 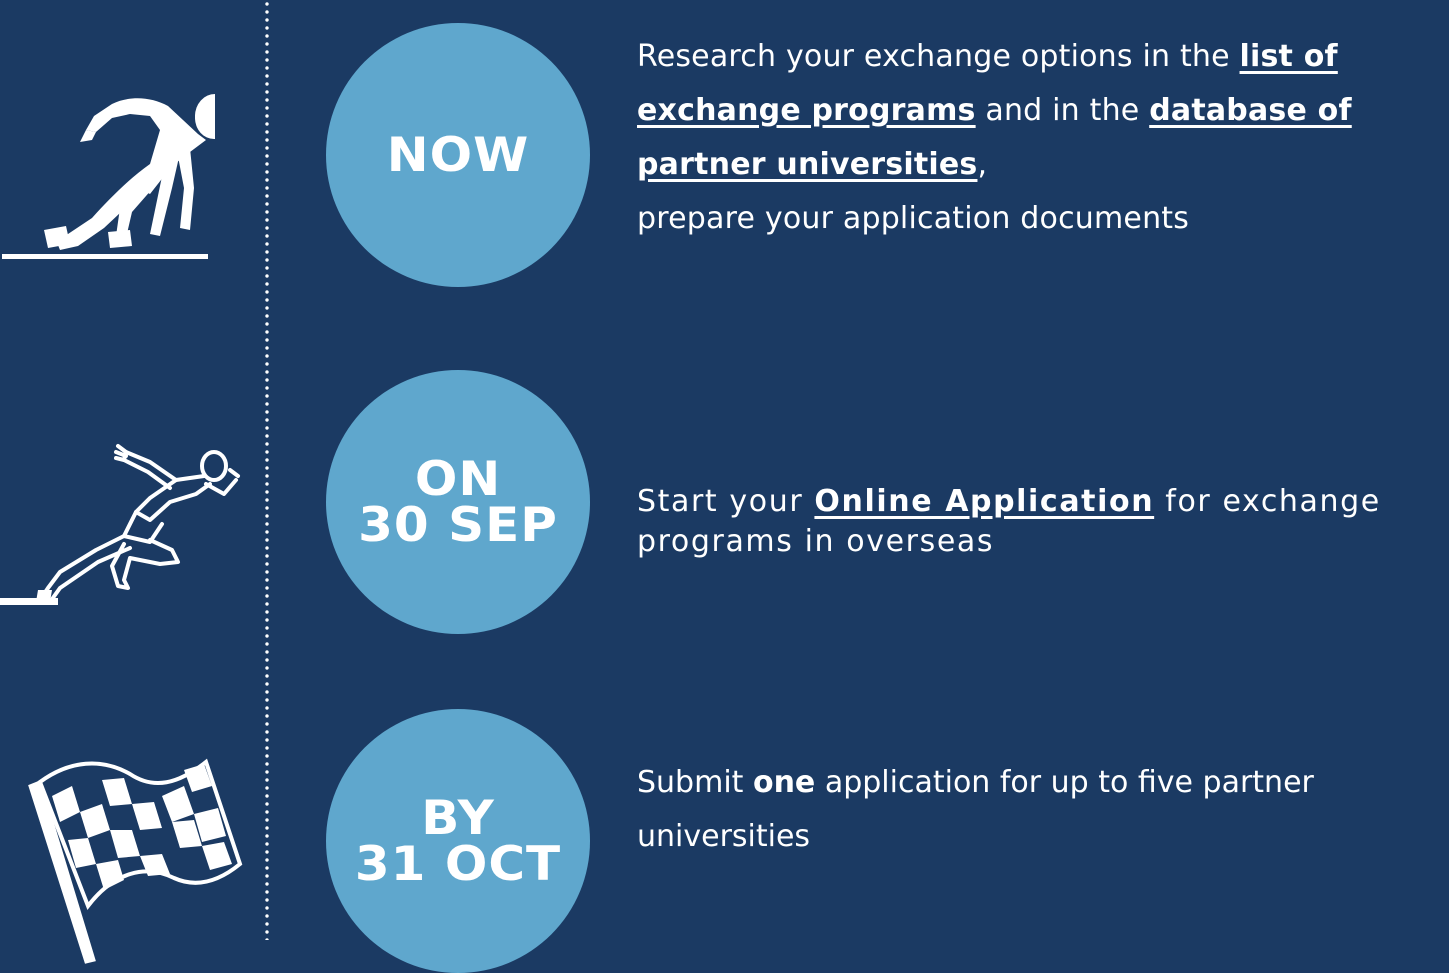 What do you see at coordinates (984, 501) in the screenshot?
I see `online-application-link: Online Application` at bounding box center [984, 501].